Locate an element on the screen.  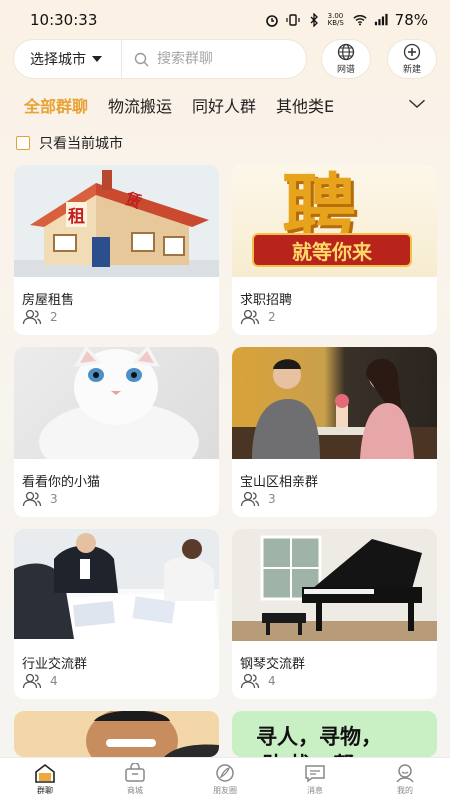
vibrate-icon is located at coordinates (293, 20).